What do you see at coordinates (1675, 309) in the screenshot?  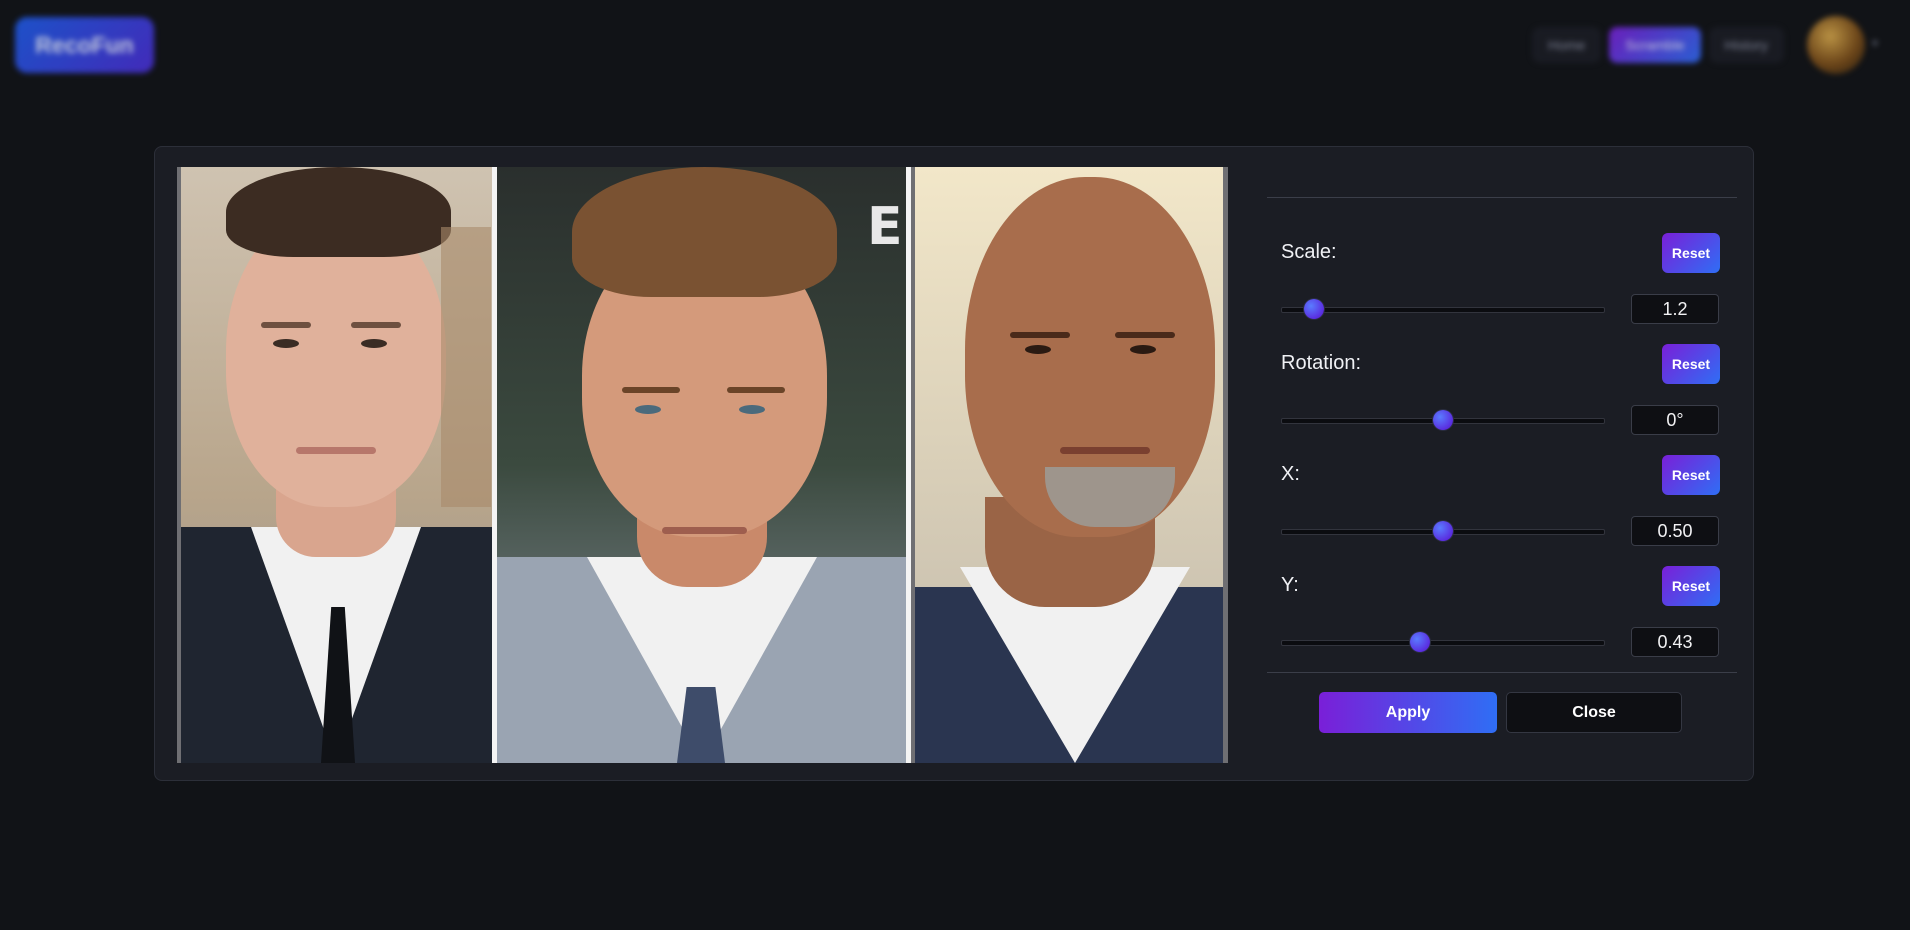 I see `scale-value-input: 1.2` at bounding box center [1675, 309].